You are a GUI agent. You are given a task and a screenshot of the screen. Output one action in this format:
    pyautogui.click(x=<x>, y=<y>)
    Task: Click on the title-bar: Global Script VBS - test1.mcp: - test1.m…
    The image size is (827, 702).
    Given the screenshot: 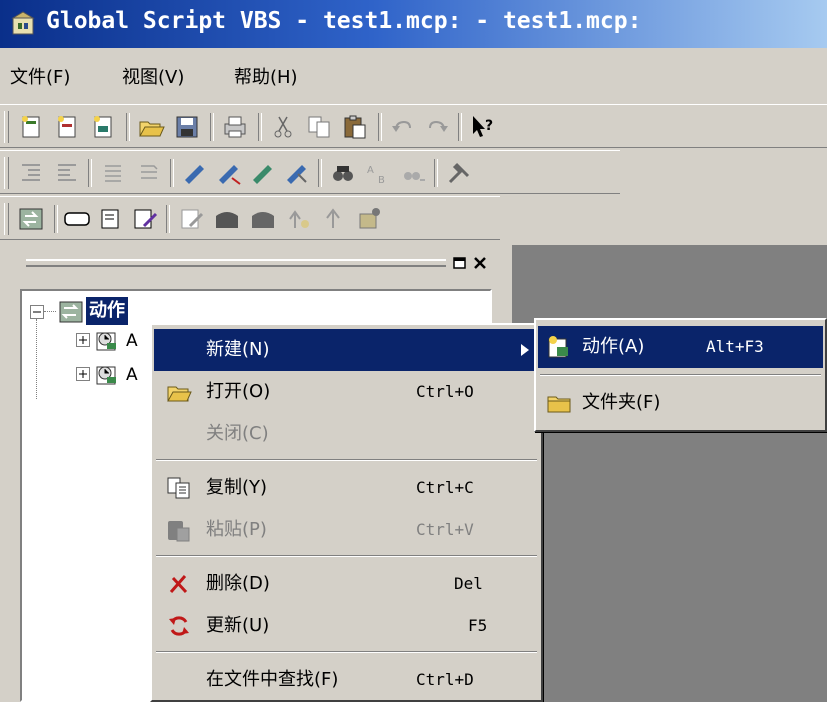 What is the action you would take?
    pyautogui.click(x=413, y=24)
    